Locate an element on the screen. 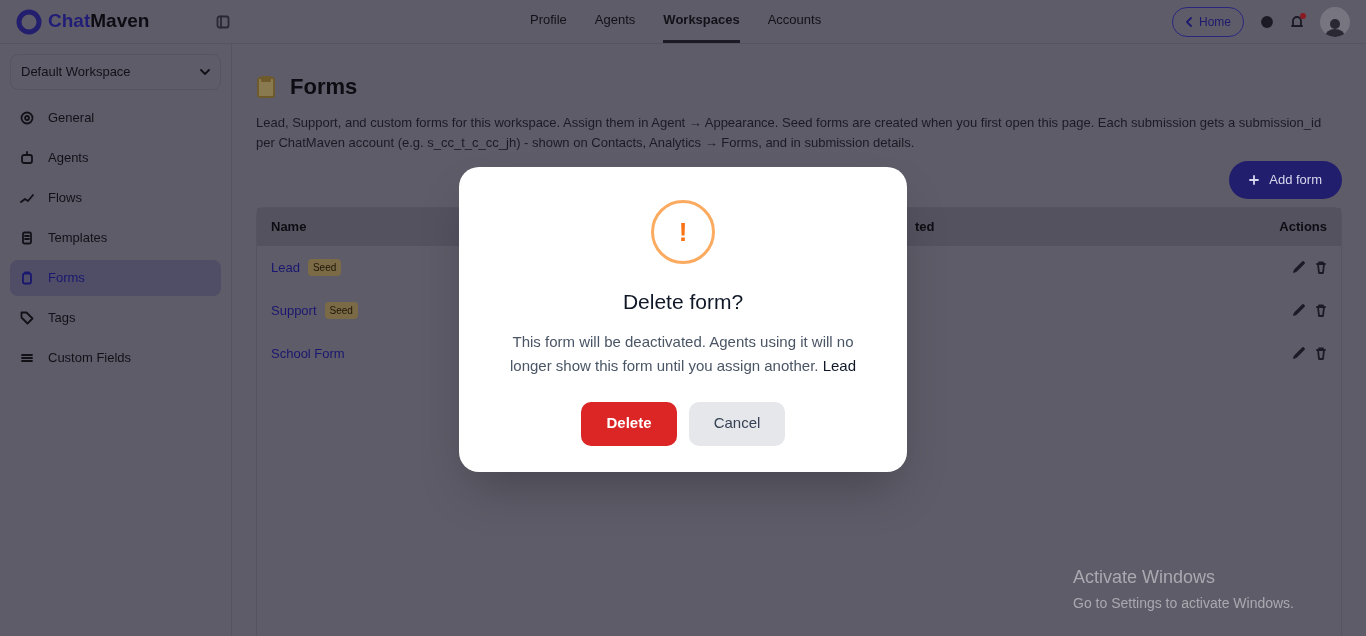 This screenshot has height=636, width=1366. cancel-button: Cancel is located at coordinates (737, 423).